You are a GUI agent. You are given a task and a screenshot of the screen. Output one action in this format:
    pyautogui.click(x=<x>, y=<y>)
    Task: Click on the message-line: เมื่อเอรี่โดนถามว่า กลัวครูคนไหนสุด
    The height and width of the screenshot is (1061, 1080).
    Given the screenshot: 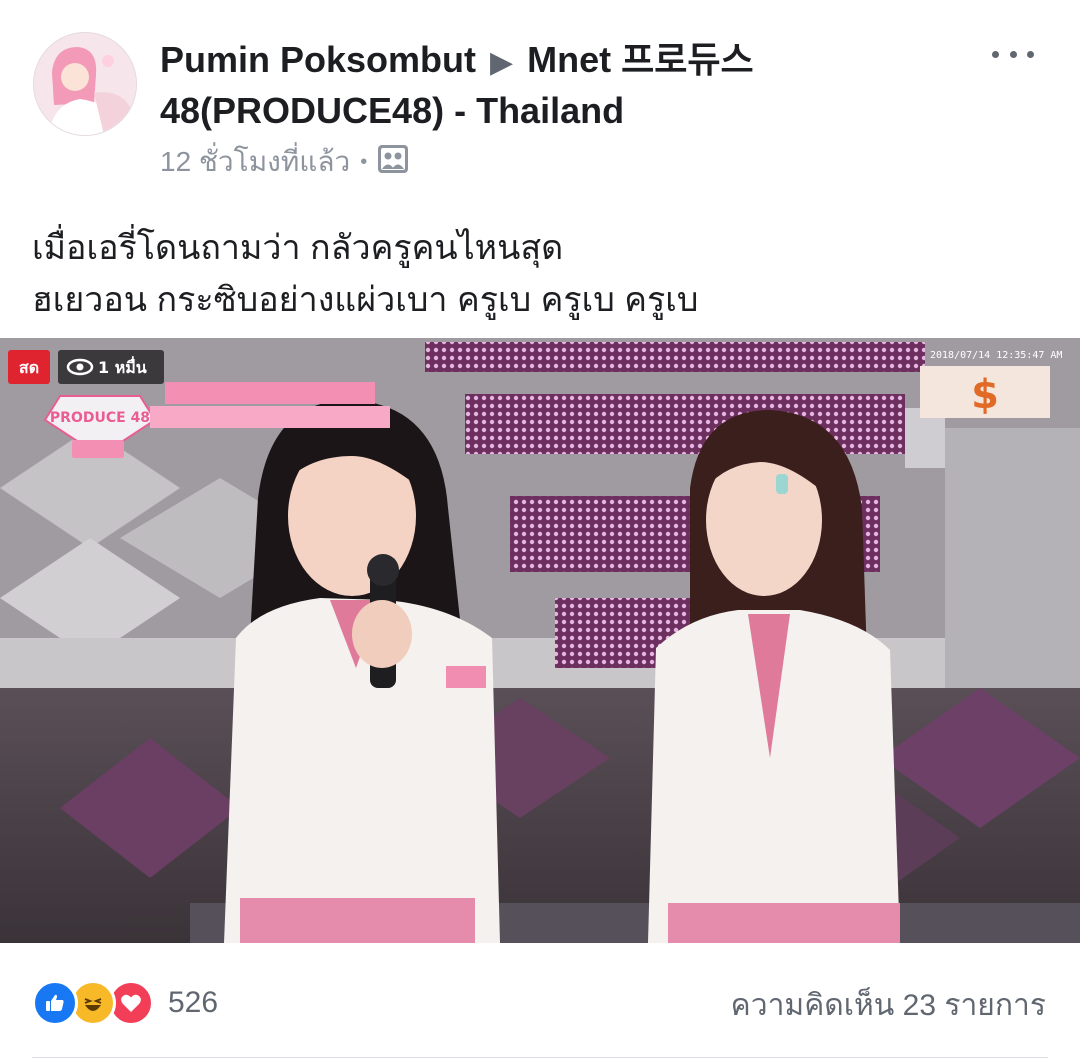 What is the action you would take?
    pyautogui.click(x=298, y=248)
    